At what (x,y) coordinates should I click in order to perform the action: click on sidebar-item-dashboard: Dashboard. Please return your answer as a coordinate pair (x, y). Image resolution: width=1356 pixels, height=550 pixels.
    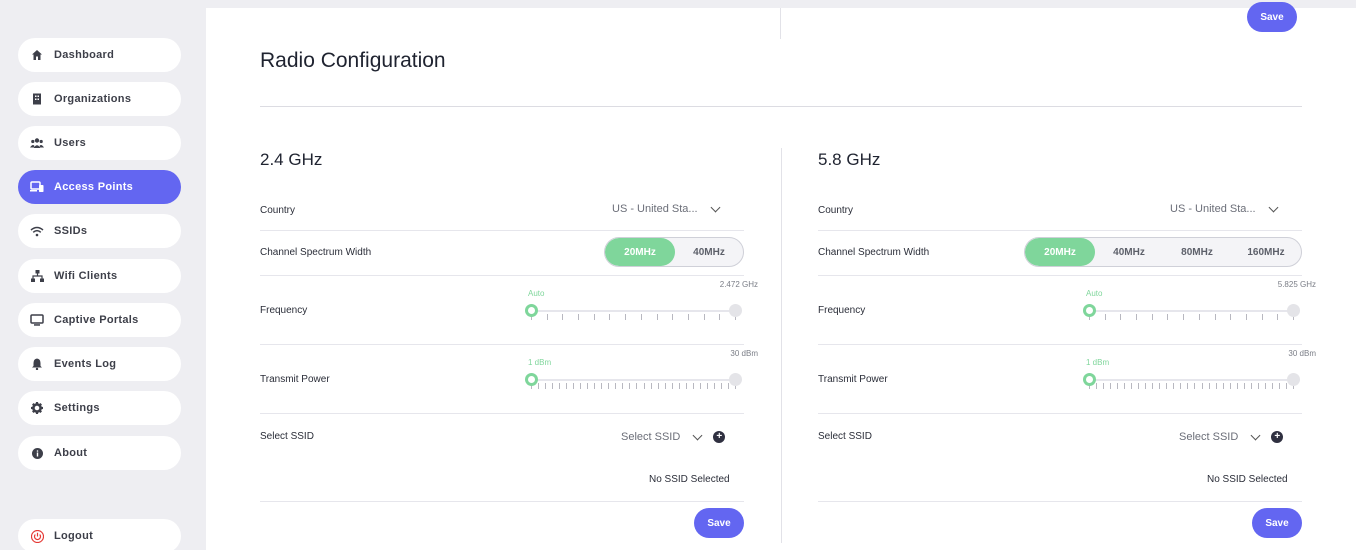
    Looking at the image, I should click on (99, 55).